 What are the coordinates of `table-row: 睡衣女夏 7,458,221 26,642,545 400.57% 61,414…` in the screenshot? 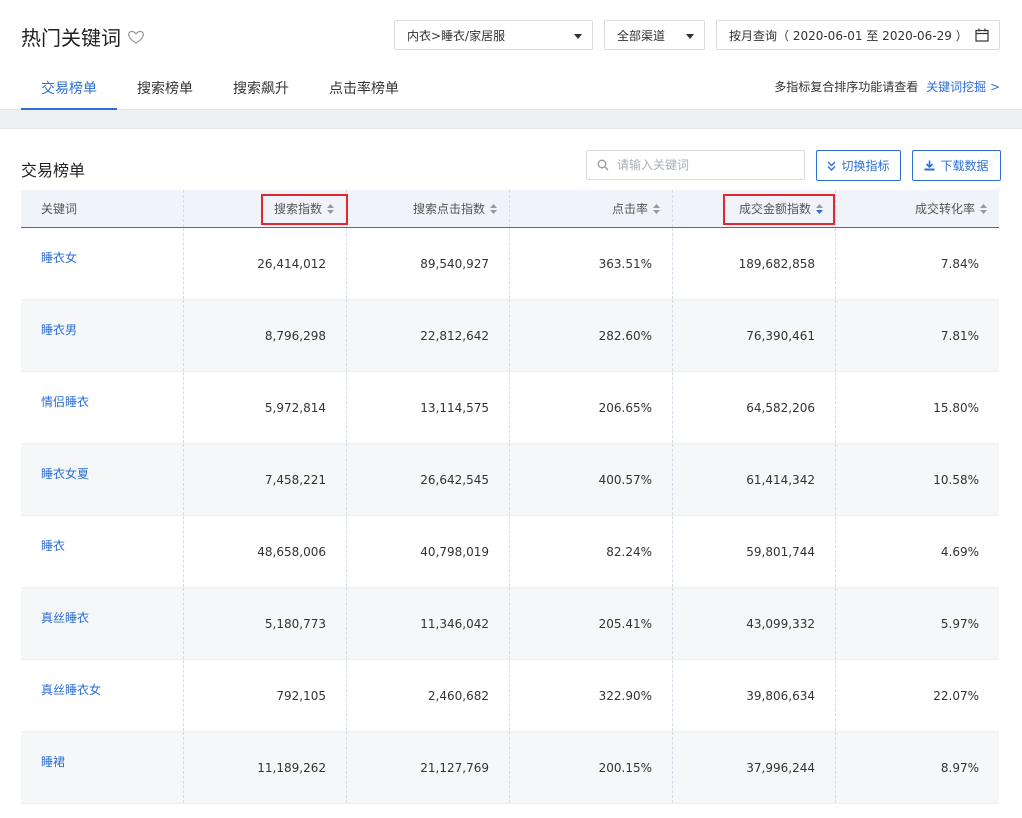 It's located at (510, 480).